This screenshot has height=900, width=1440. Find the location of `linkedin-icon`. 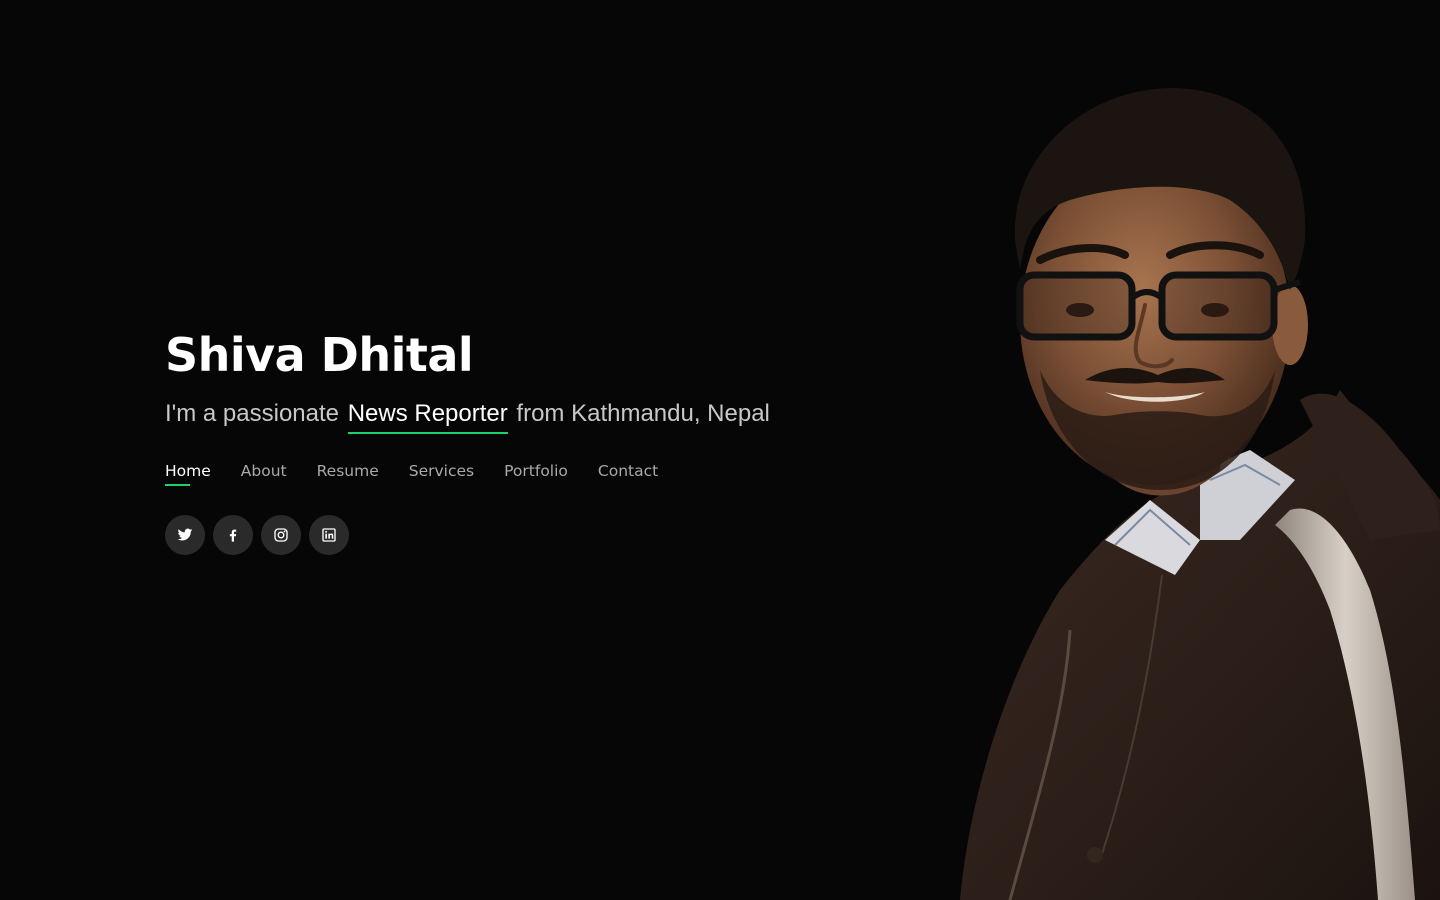

linkedin-icon is located at coordinates (329, 535).